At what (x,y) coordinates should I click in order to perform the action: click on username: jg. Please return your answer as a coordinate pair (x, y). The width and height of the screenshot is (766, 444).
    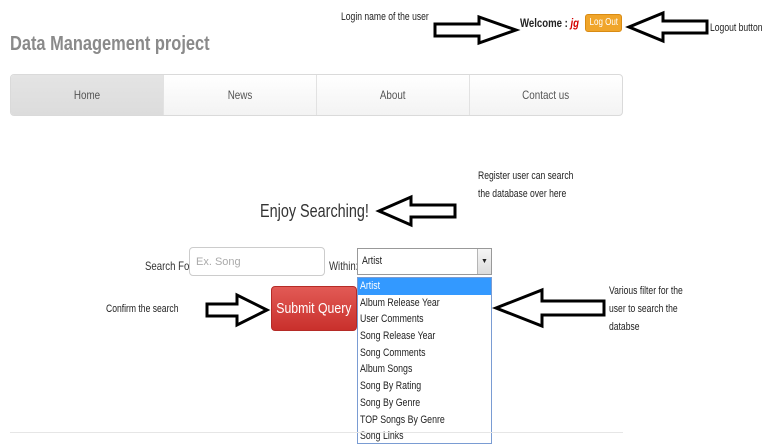
    Looking at the image, I should click on (575, 23).